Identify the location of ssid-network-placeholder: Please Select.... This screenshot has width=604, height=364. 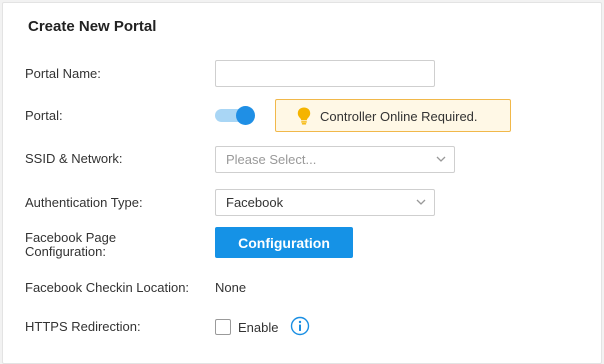
(271, 159).